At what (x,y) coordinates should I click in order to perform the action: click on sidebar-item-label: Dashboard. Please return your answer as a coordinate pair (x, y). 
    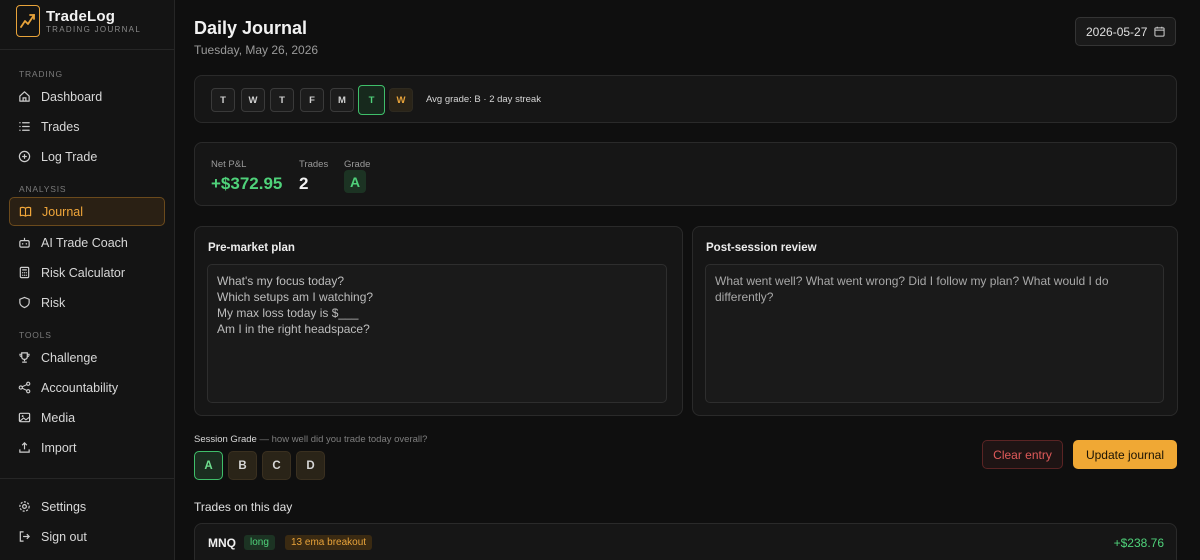
    Looking at the image, I should click on (72, 96).